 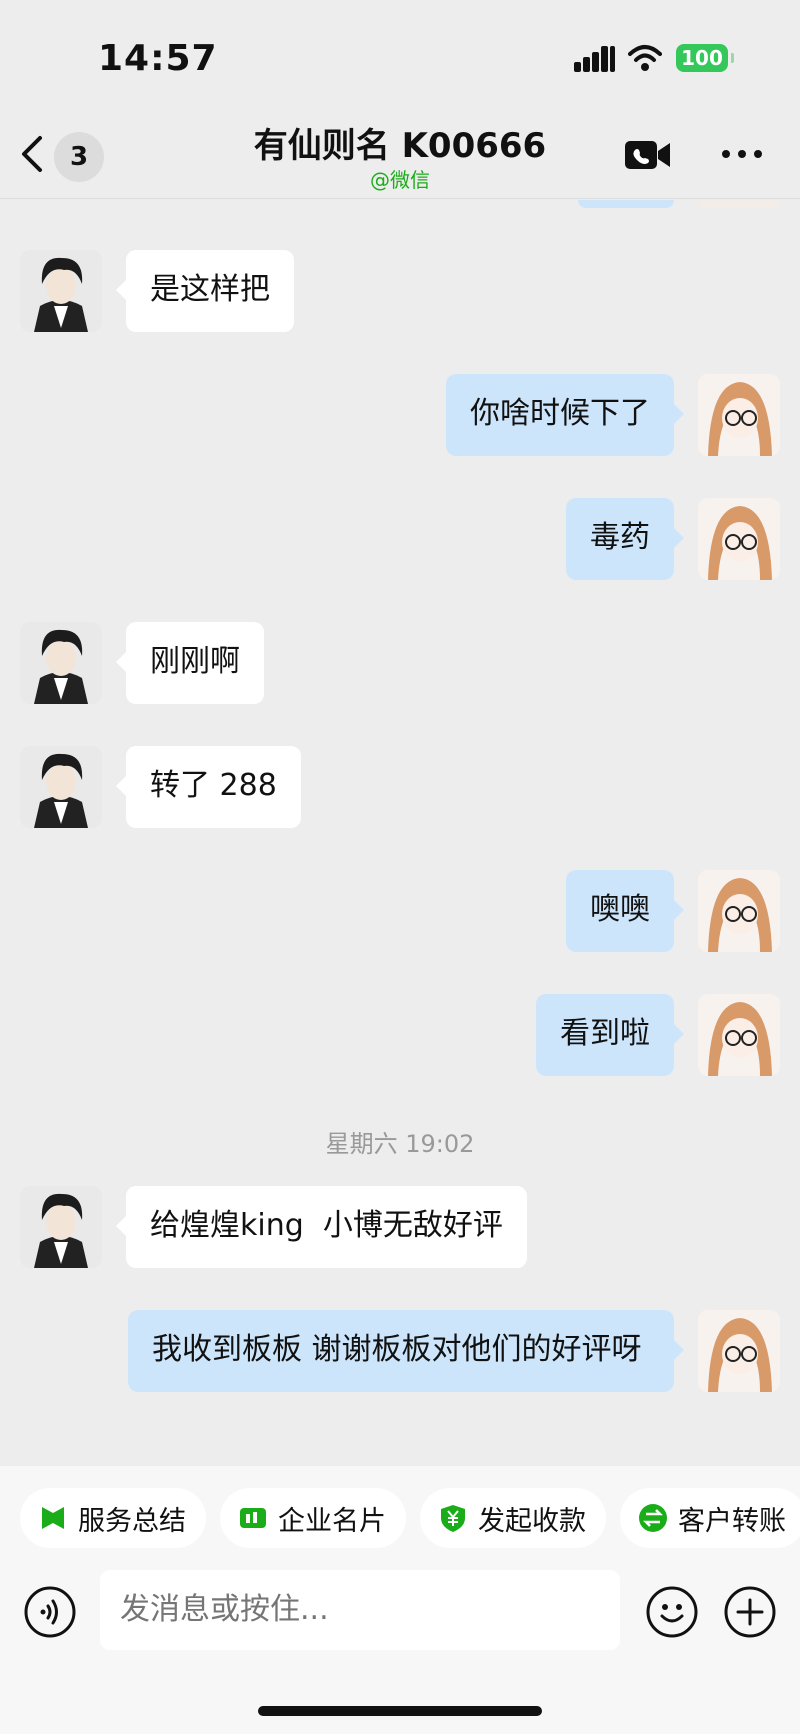 I want to click on more-options-icon, so click(x=742, y=156).